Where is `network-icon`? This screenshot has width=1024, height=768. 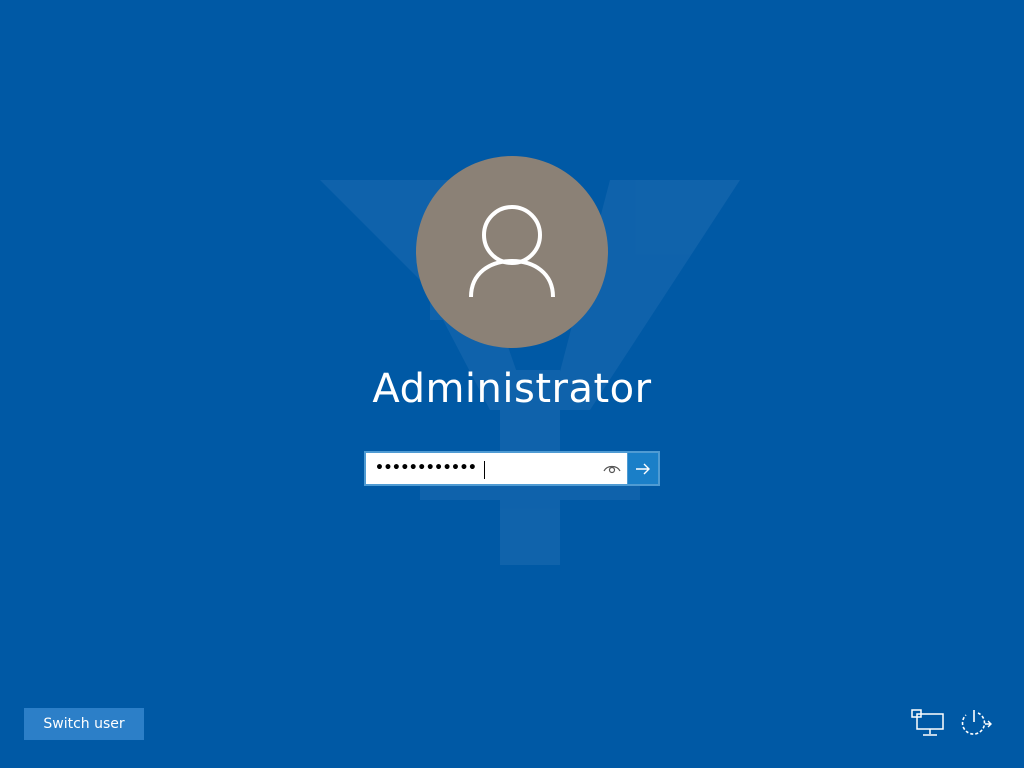
network-icon is located at coordinates (927, 722).